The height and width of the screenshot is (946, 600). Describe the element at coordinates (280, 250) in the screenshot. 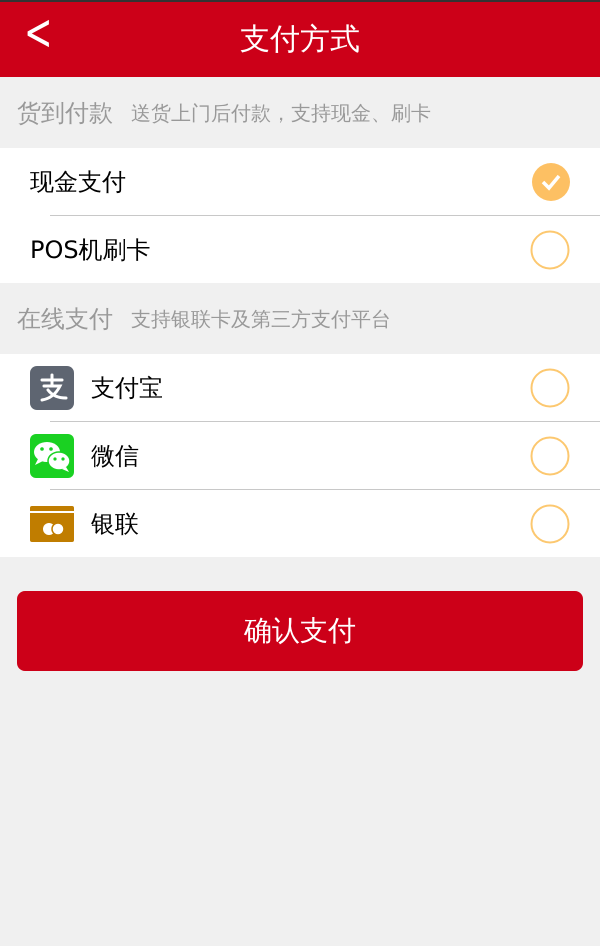

I see `option-label: POS机刷卡` at that location.